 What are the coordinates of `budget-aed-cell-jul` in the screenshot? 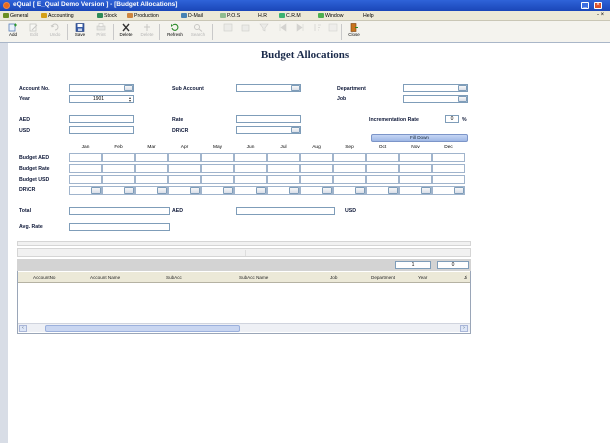 It's located at (283, 157).